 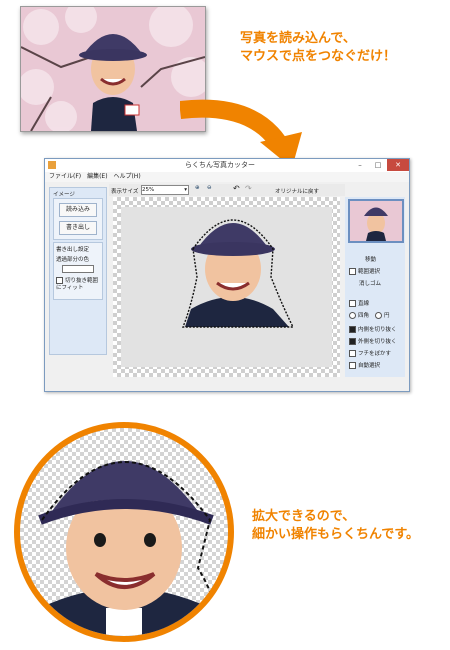 I want to click on display-size-value: 25%, so click(x=148, y=190).